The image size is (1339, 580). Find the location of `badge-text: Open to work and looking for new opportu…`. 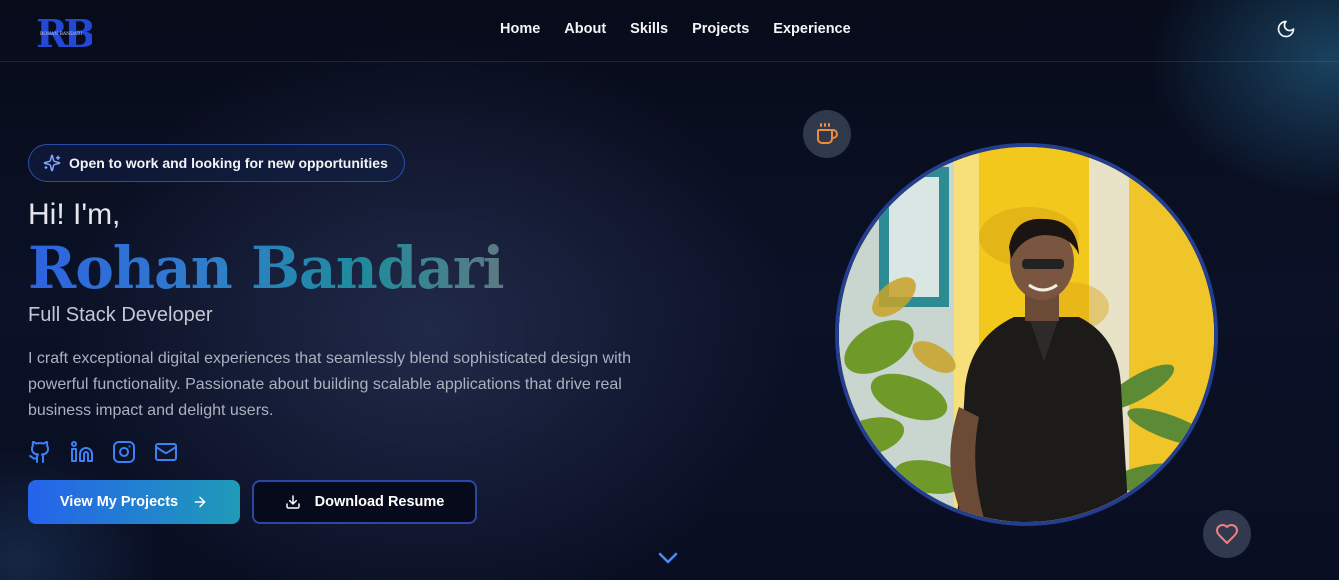

badge-text: Open to work and looking for new opportu… is located at coordinates (228, 163).